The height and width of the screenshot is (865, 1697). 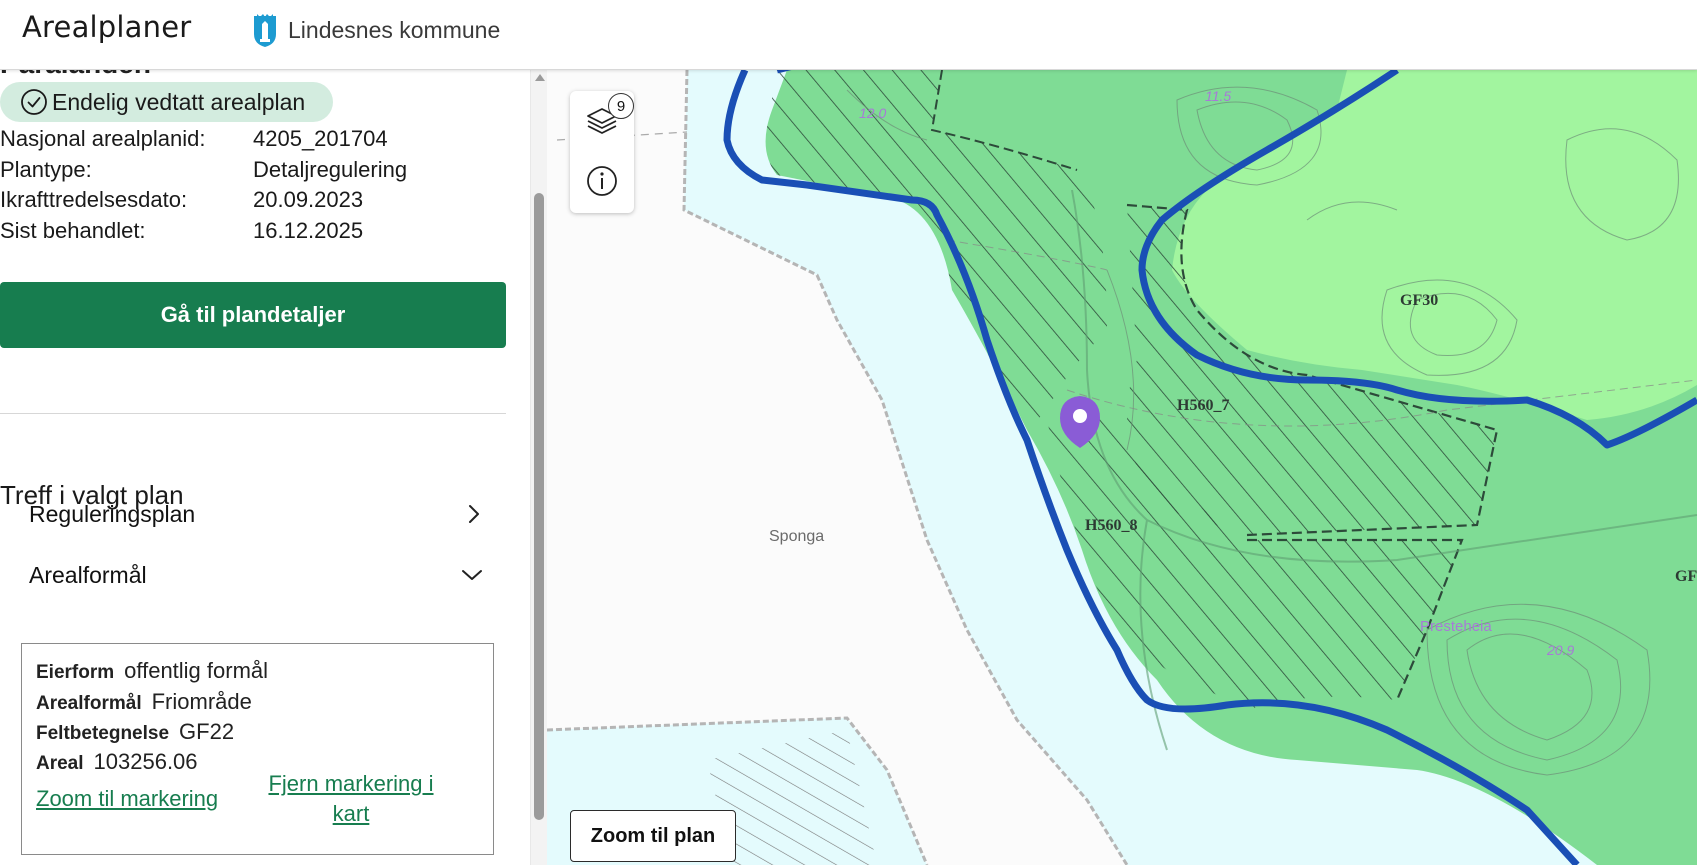 What do you see at coordinates (75, 672) in the screenshot?
I see `detail-key: Eierform` at bounding box center [75, 672].